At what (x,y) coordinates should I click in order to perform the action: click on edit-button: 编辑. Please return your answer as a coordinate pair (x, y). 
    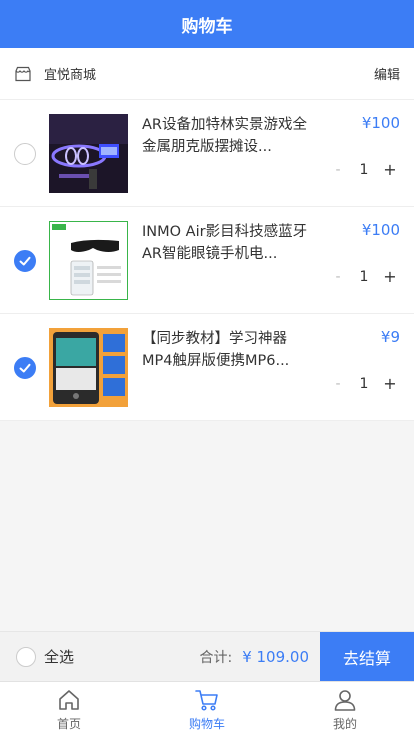
    Looking at the image, I should click on (387, 73).